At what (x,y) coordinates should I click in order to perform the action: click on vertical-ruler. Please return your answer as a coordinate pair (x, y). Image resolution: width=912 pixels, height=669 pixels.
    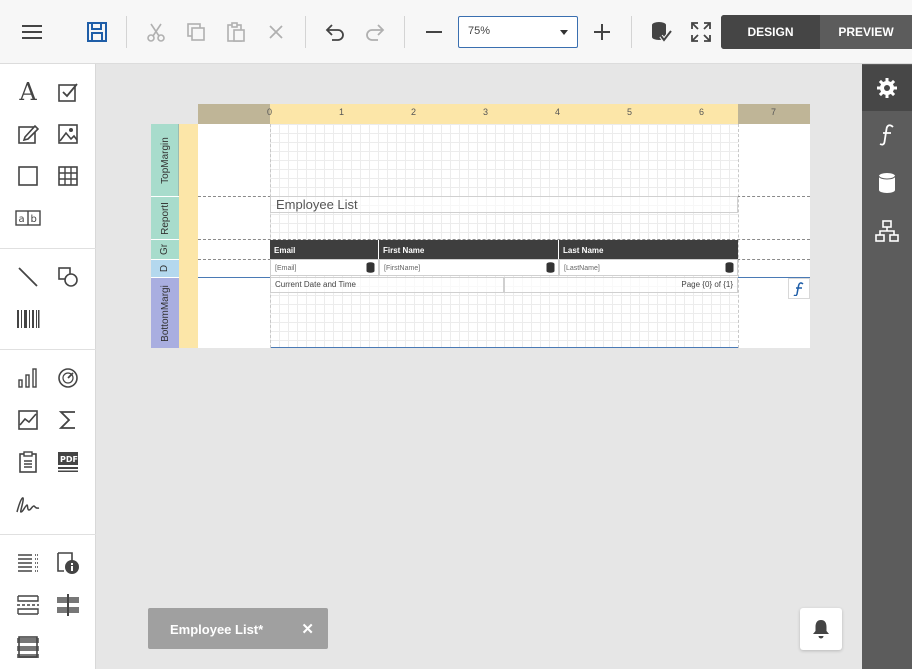
    Looking at the image, I should click on (188, 236).